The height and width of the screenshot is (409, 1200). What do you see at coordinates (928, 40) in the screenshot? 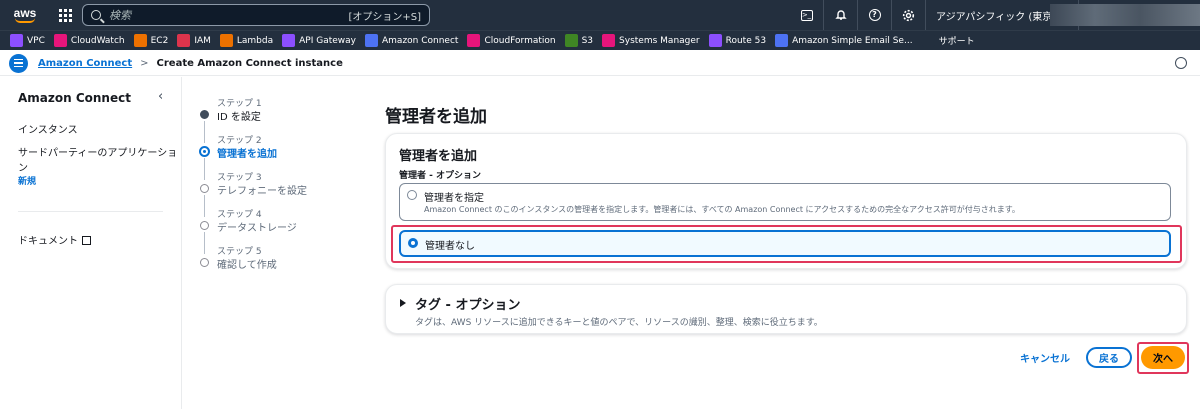
I see `support-icon` at bounding box center [928, 40].